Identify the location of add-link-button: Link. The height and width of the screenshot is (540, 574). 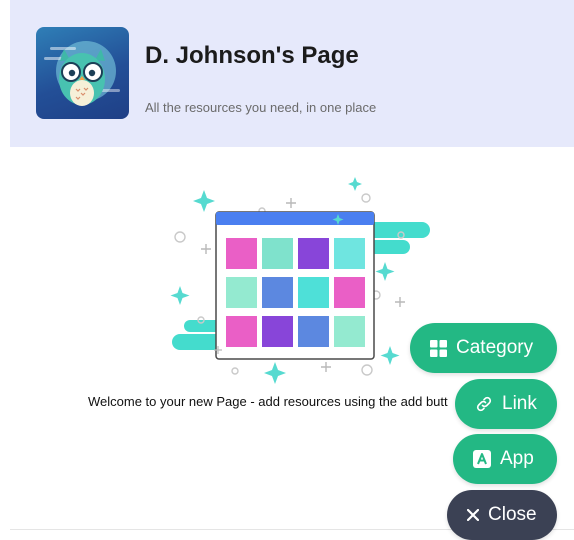
(506, 404).